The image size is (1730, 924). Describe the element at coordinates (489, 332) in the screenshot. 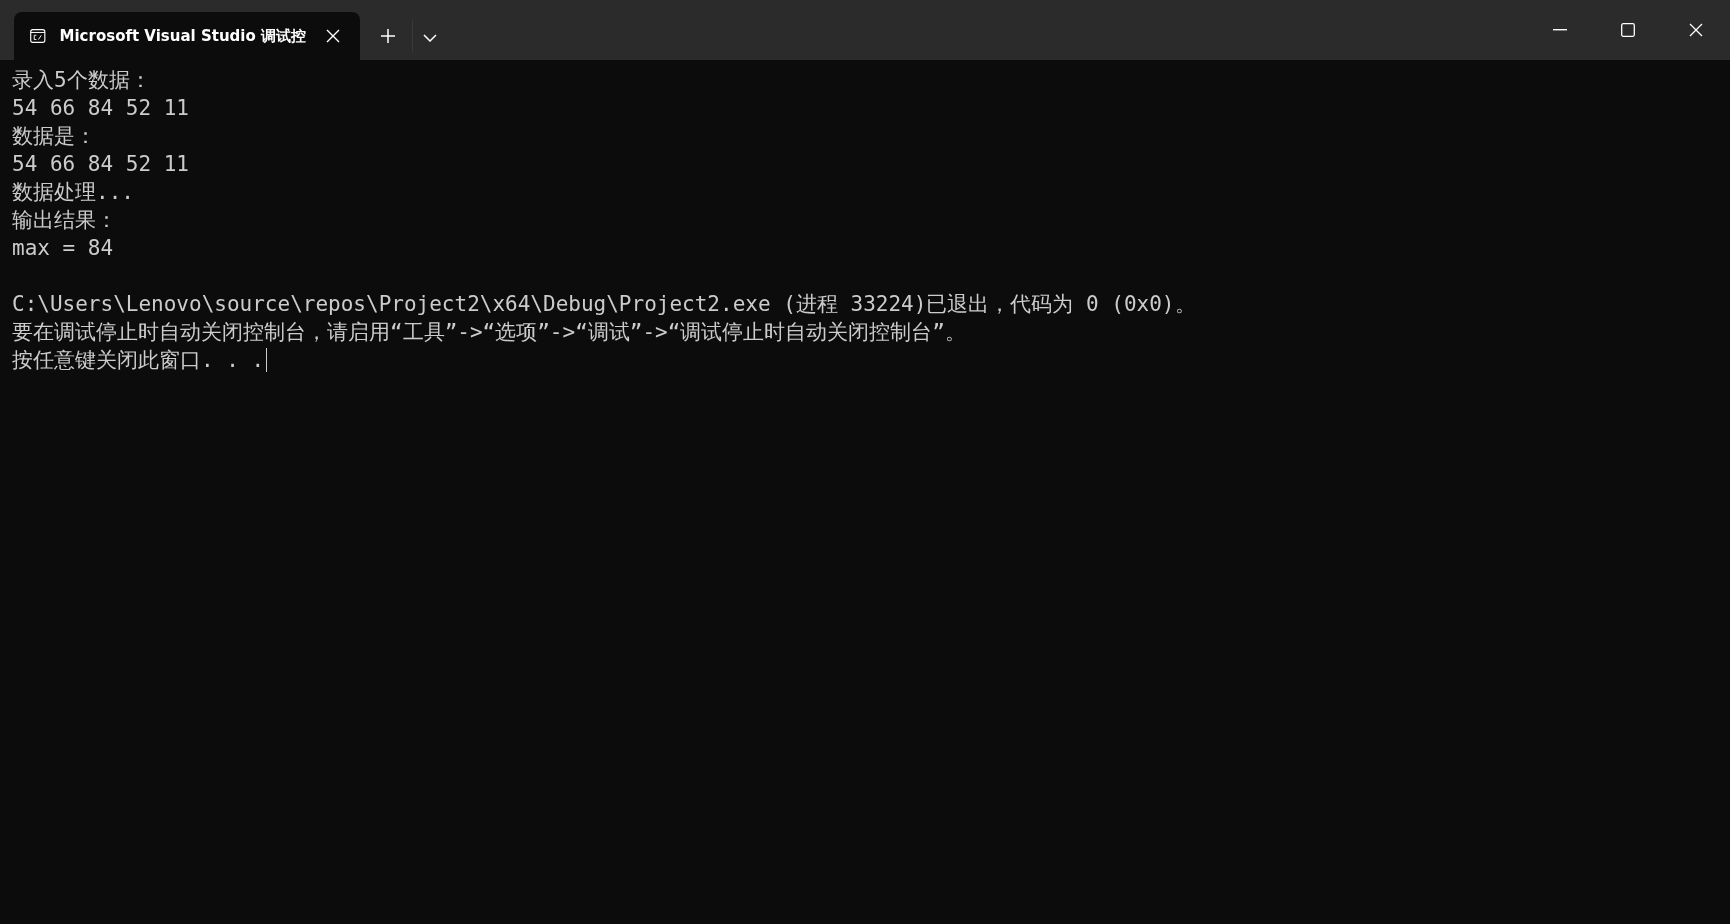

I see `console-output-line: 要在调试停止时自动关闭控制台，请启用“工具”->“选项”->“调试”->“调试停止时自动关闭控制台”。` at that location.